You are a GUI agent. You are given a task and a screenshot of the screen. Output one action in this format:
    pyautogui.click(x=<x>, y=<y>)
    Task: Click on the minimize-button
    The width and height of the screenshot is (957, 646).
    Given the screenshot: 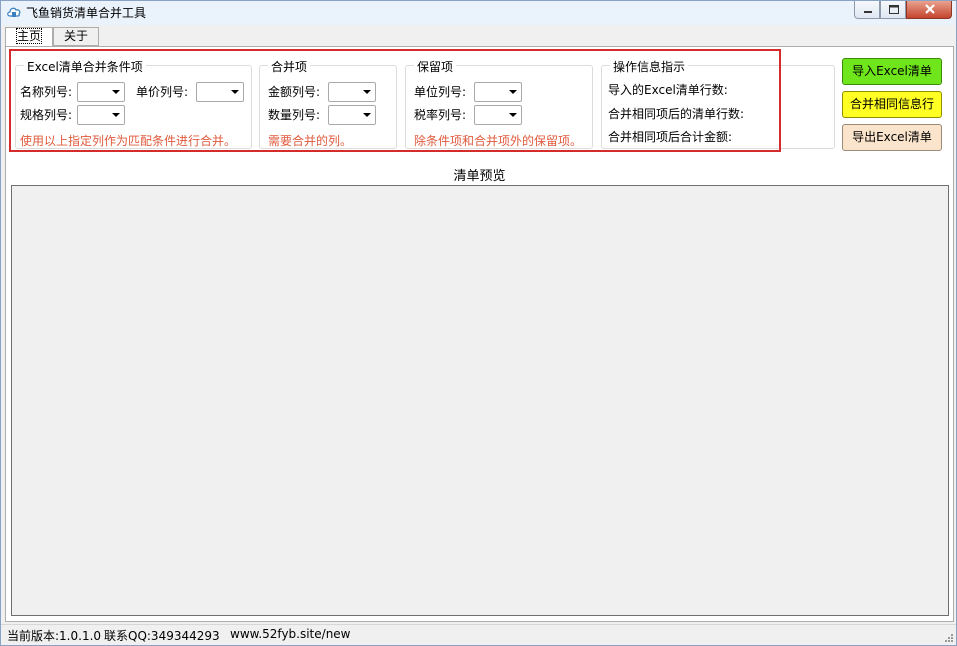 What is the action you would take?
    pyautogui.click(x=867, y=10)
    